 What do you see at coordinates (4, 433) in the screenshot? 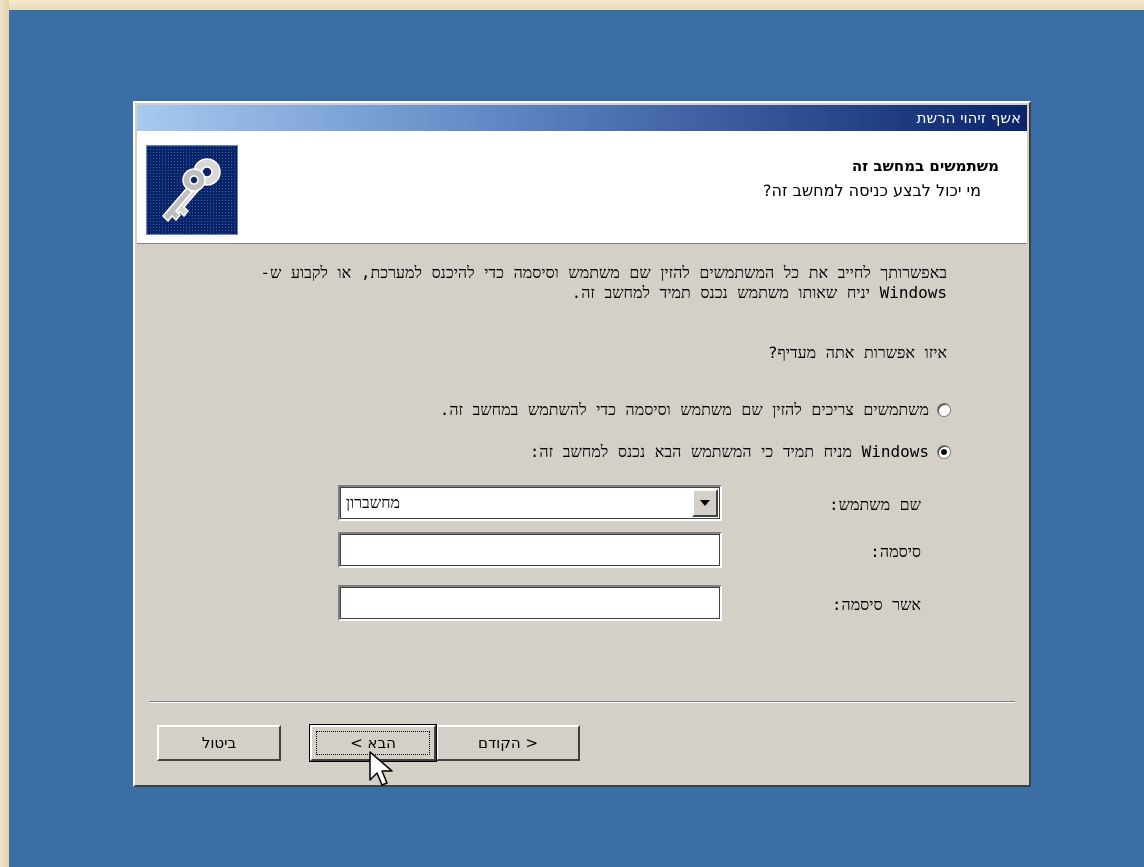
I see `screen-frame-left` at bounding box center [4, 433].